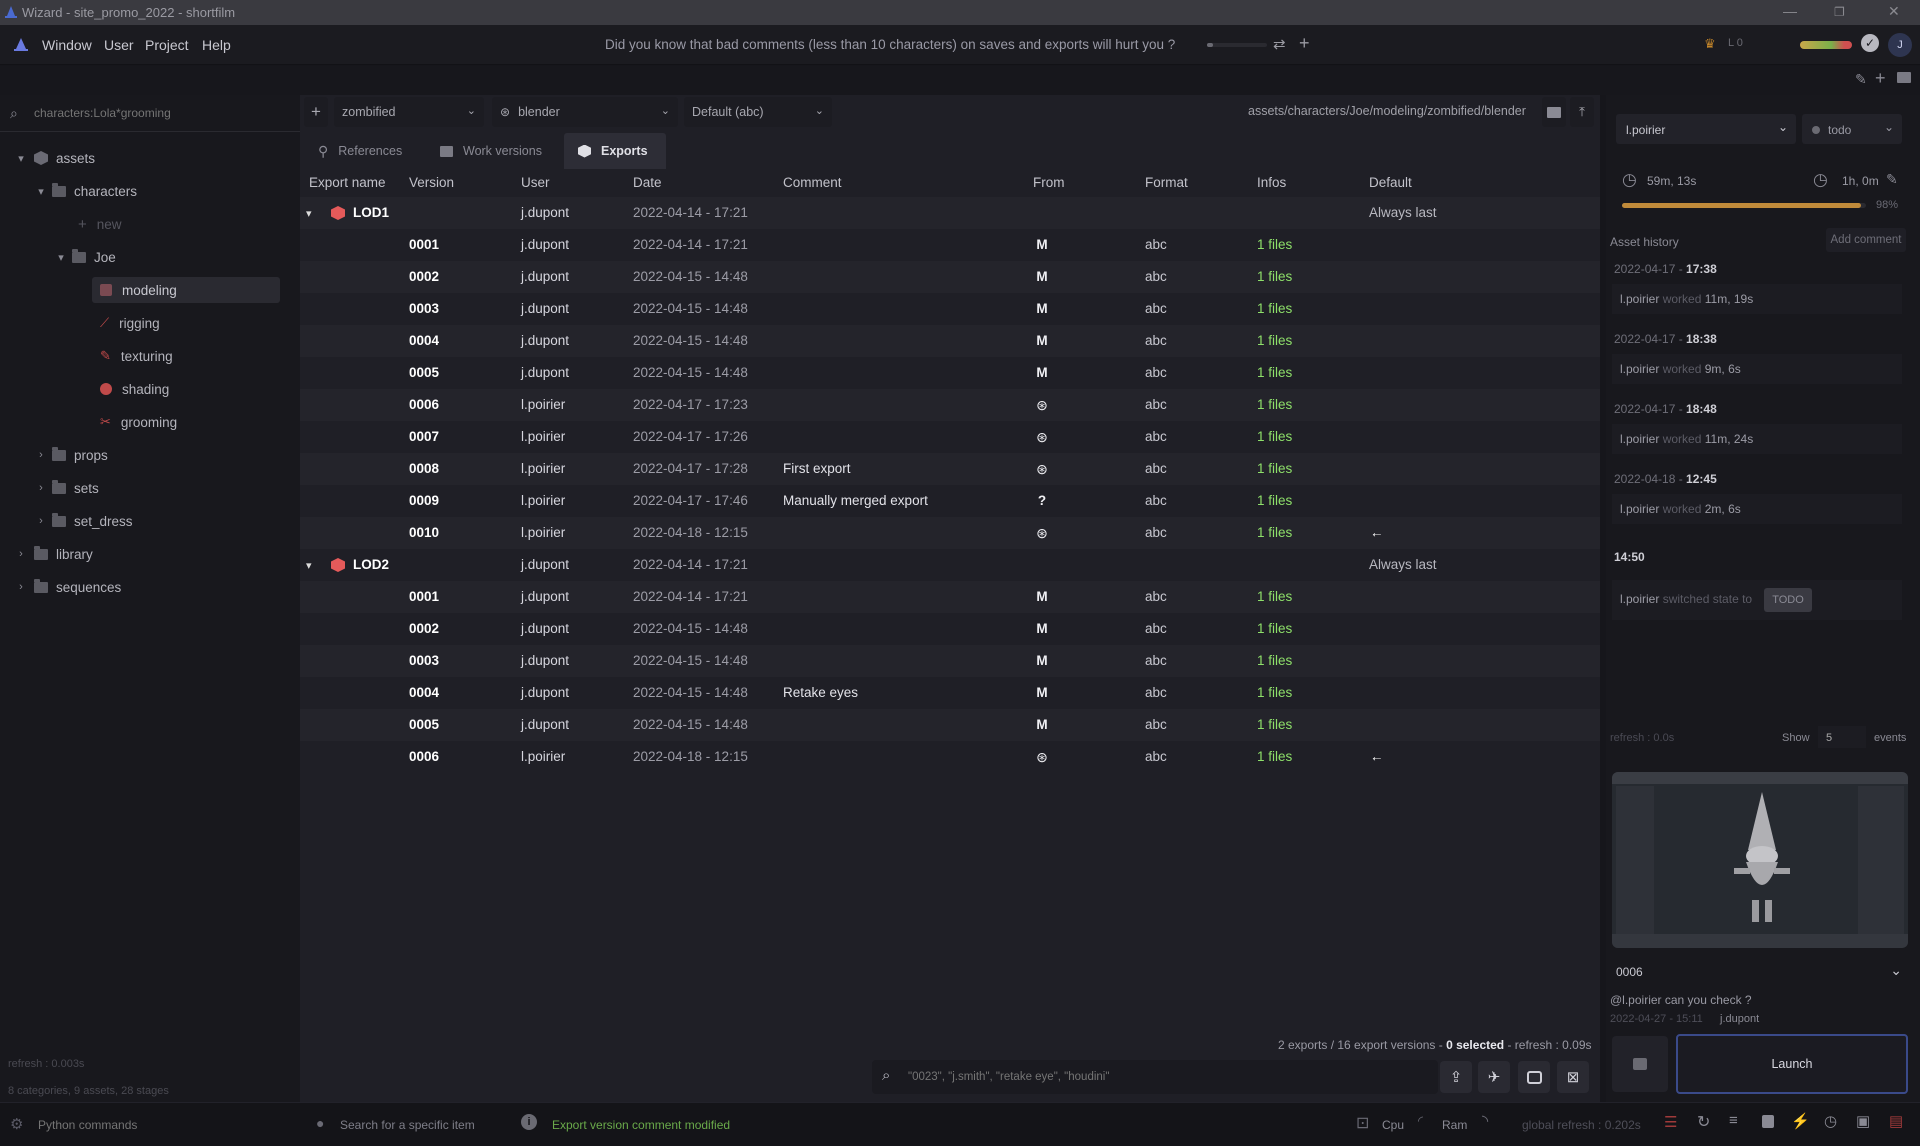  What do you see at coordinates (1456, 1077) in the screenshot?
I see `upload-button: ⇪` at bounding box center [1456, 1077].